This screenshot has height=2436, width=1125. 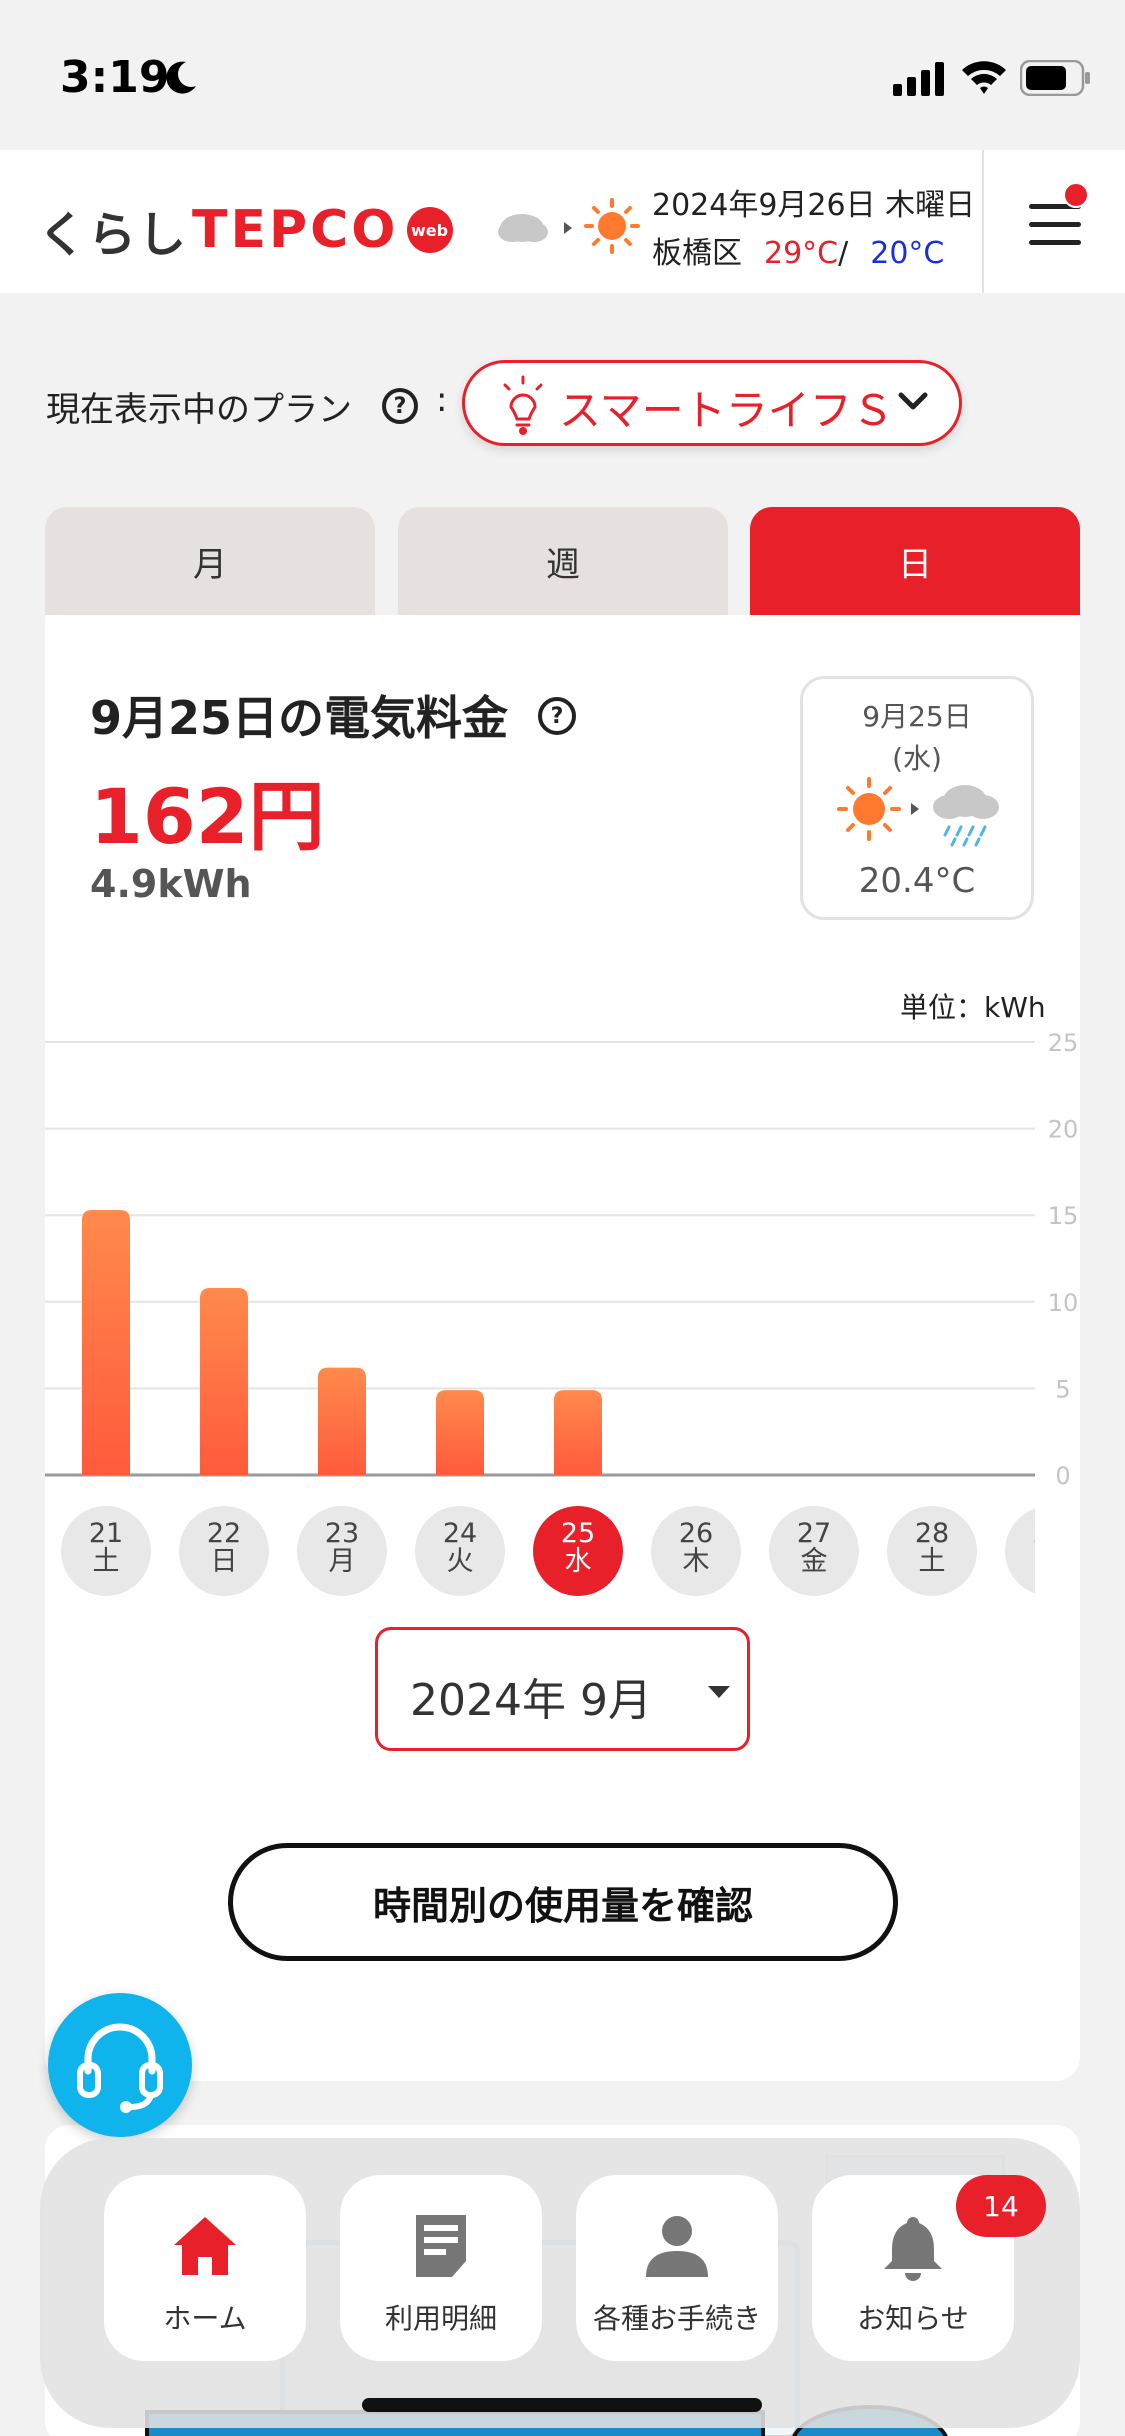 What do you see at coordinates (460, 1533) in the screenshot?
I see `day-chip-date: 24` at bounding box center [460, 1533].